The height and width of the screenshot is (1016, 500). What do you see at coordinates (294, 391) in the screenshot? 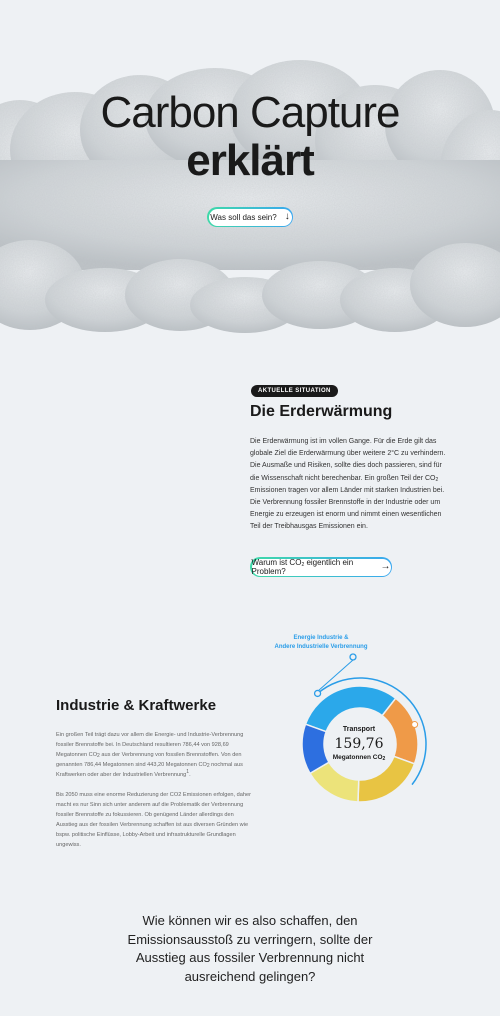
I see `section-badge: AKTUELLE SITUATION` at bounding box center [294, 391].